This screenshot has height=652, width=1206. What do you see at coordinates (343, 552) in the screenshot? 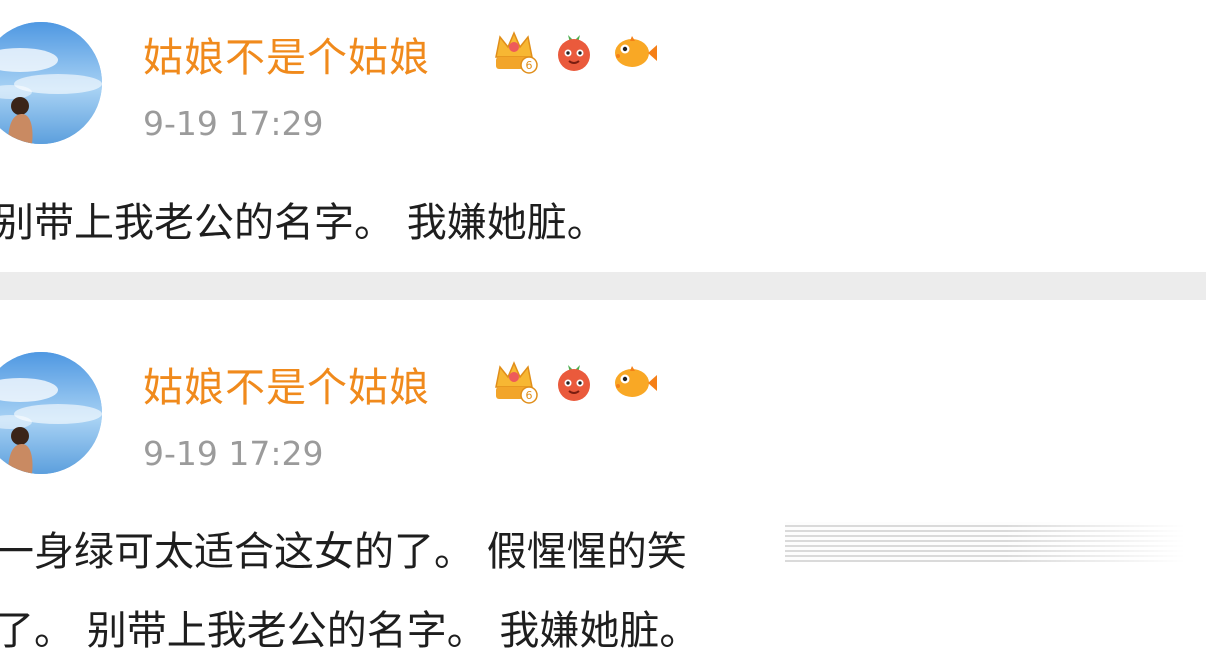
I see `comment-text-line: 一身绿可太适合这女的了。 假惺惺的笑` at bounding box center [343, 552].